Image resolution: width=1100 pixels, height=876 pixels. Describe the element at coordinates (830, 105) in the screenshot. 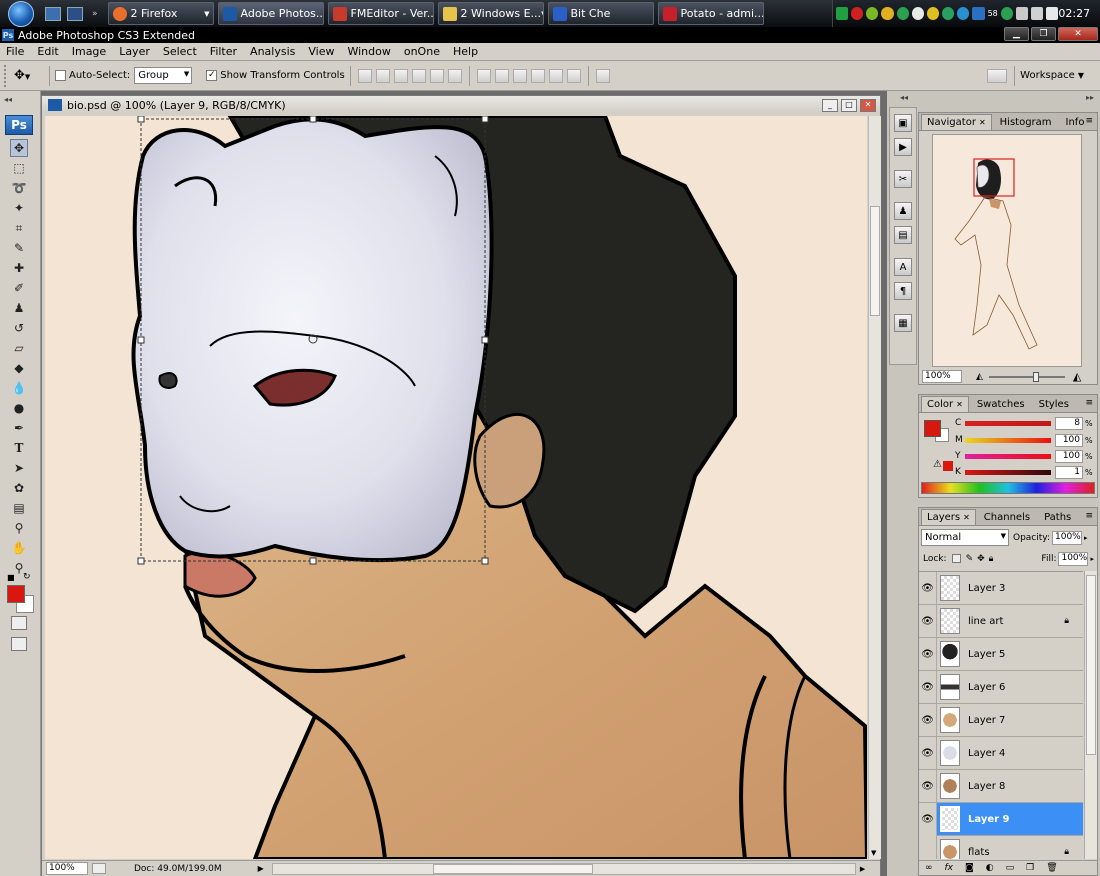

I see `doc-minimize-button: _` at that location.